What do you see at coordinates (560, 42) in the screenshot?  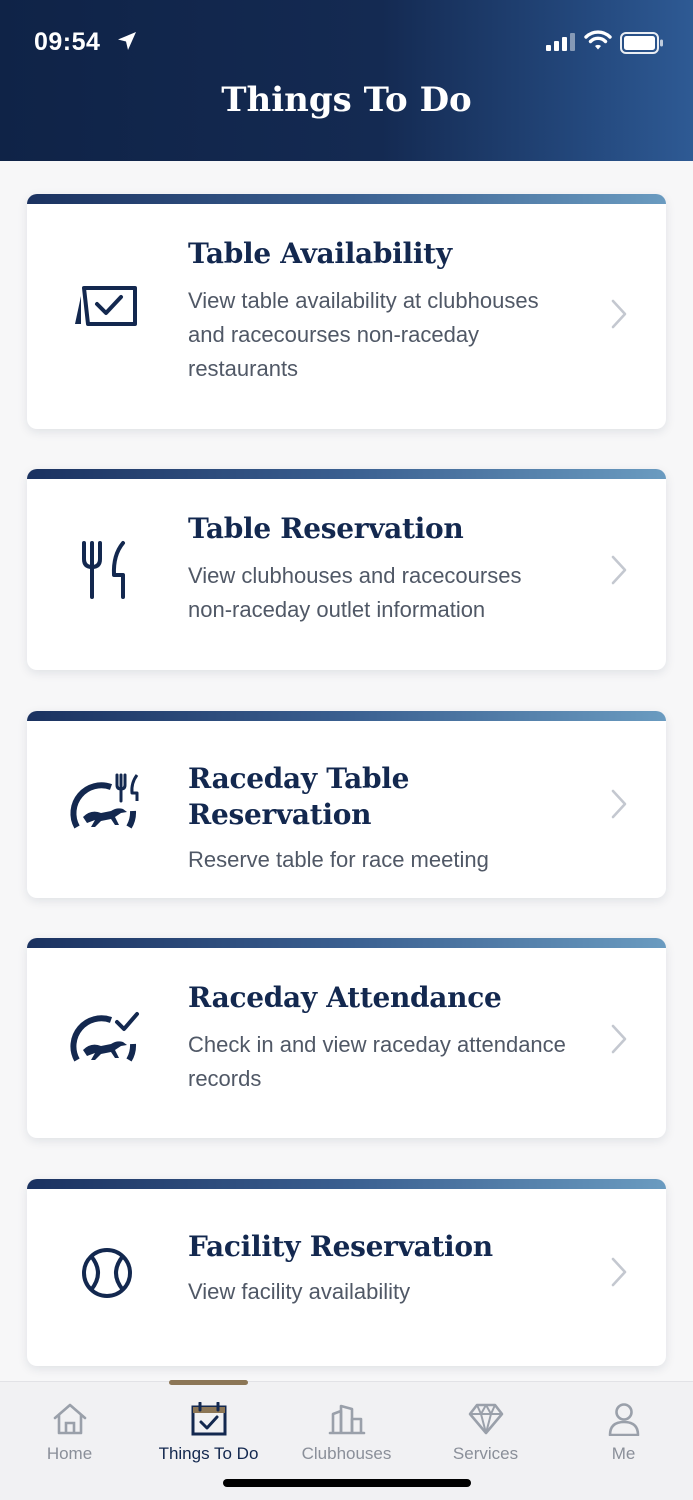 I see `cellular-signal-icon` at bounding box center [560, 42].